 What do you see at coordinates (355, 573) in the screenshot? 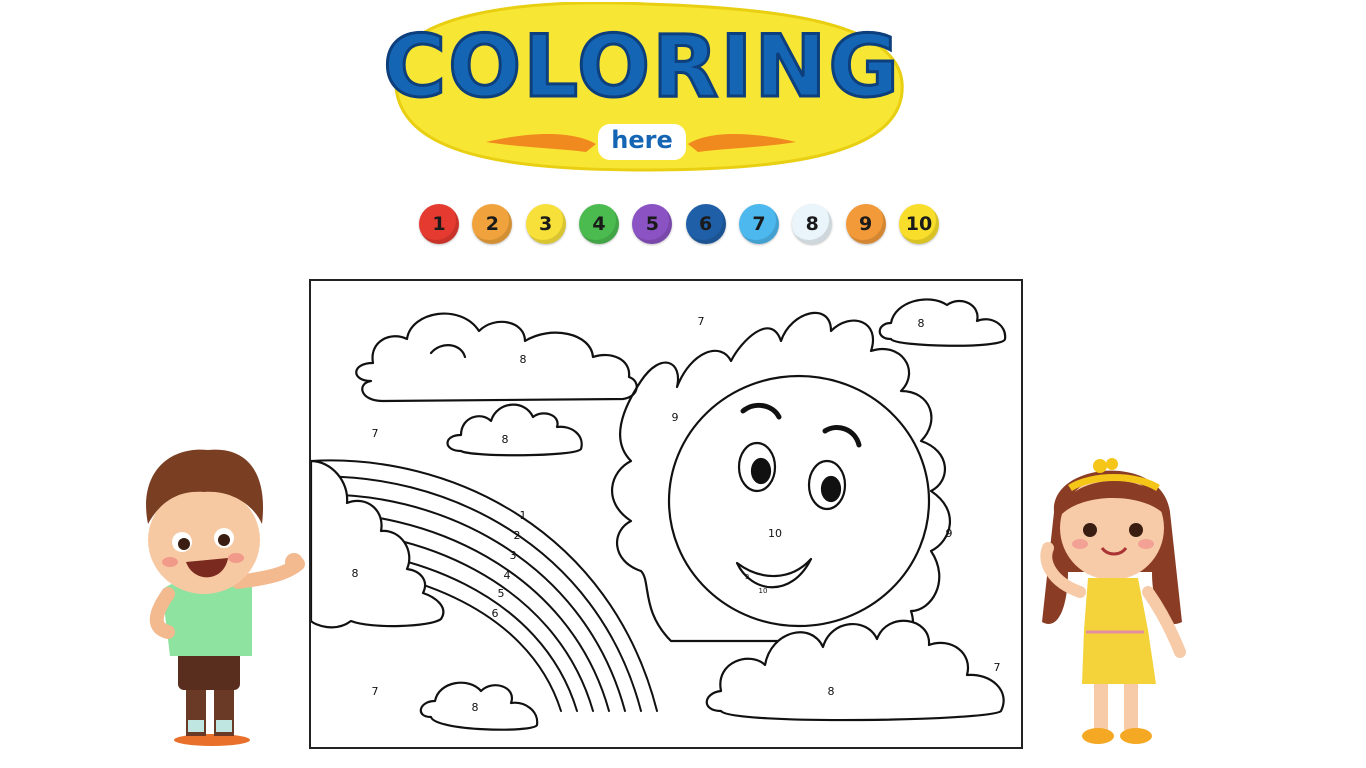
I see `label-cloud-rainbow: 8` at bounding box center [355, 573].